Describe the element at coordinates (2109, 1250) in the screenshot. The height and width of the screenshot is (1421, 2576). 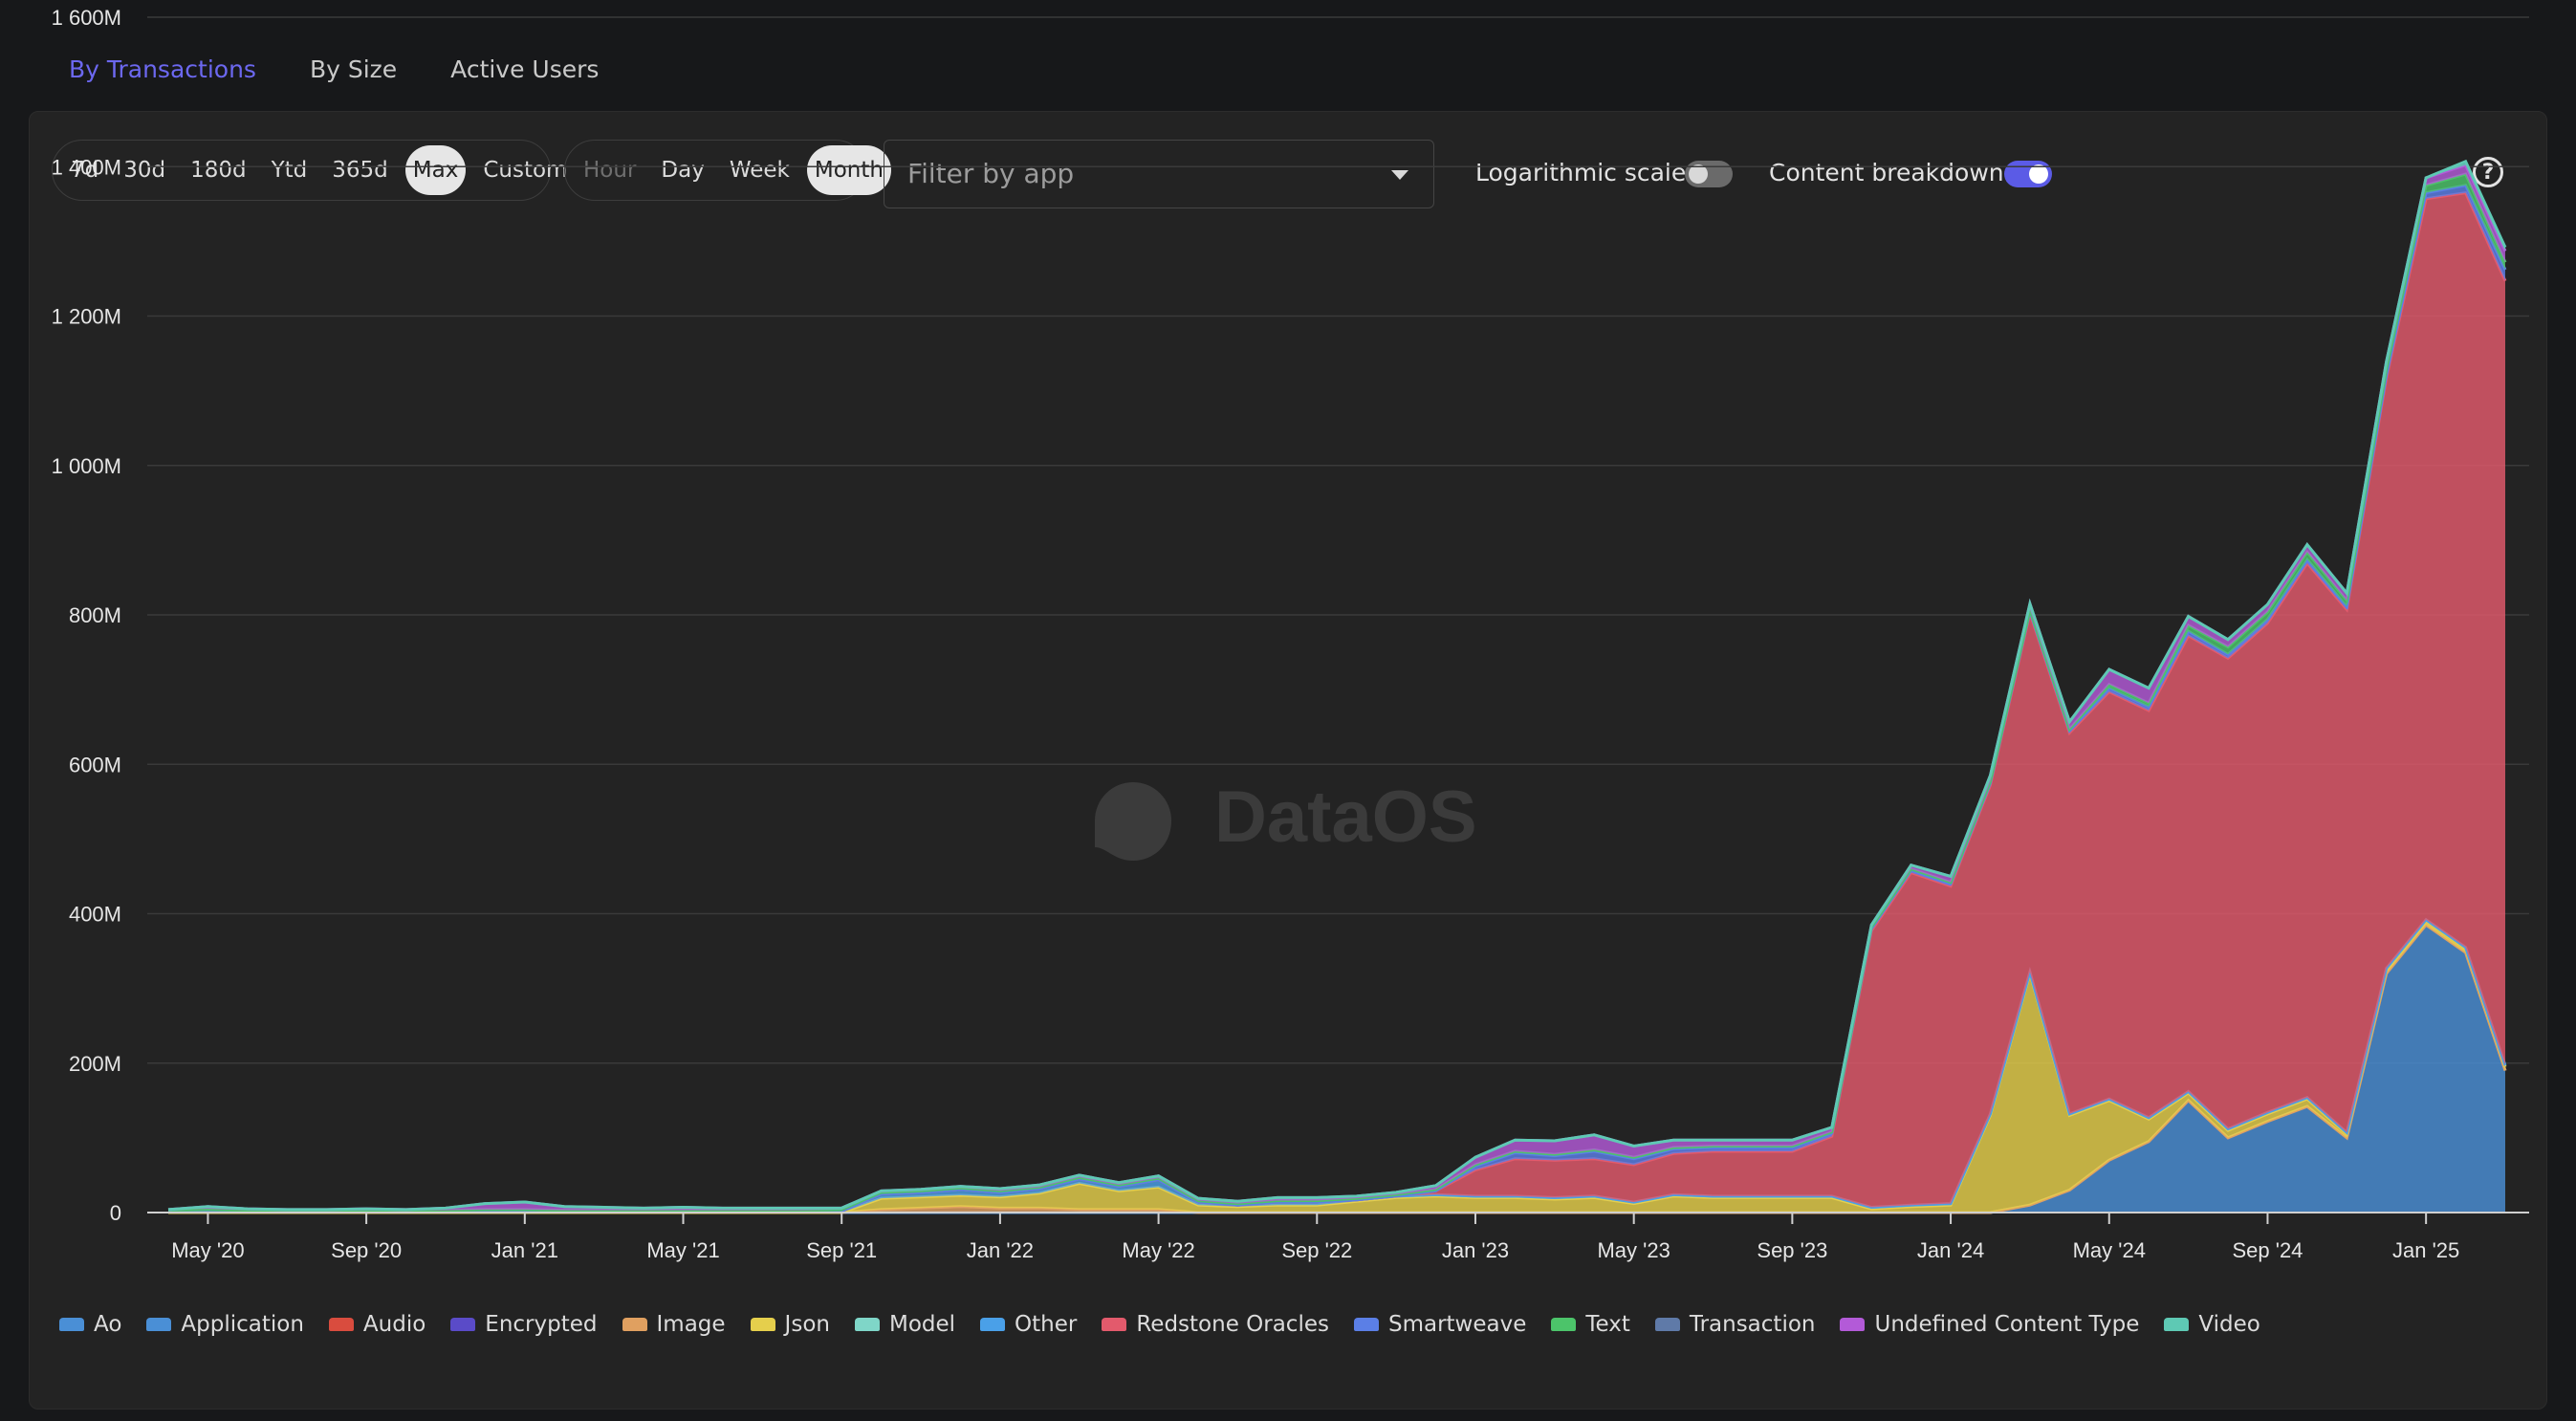
I see `x-tick-label: May '24` at that location.